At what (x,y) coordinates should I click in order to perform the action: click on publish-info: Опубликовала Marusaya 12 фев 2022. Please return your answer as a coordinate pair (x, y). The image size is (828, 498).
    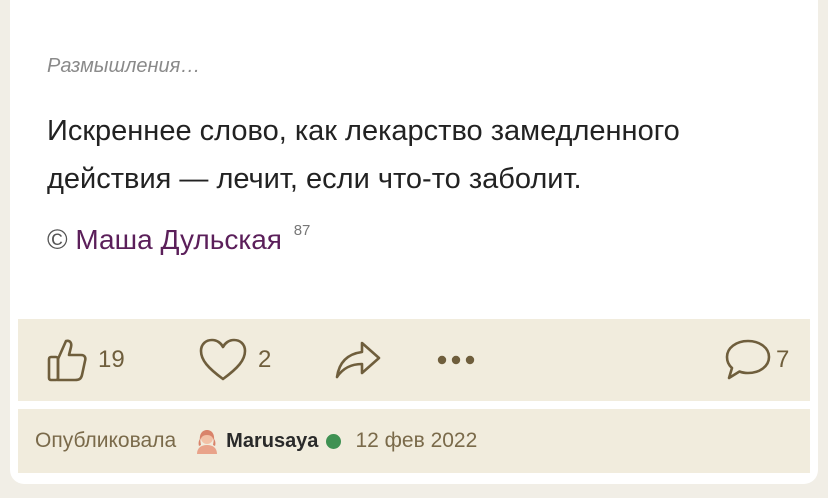
    Looking at the image, I should click on (414, 441).